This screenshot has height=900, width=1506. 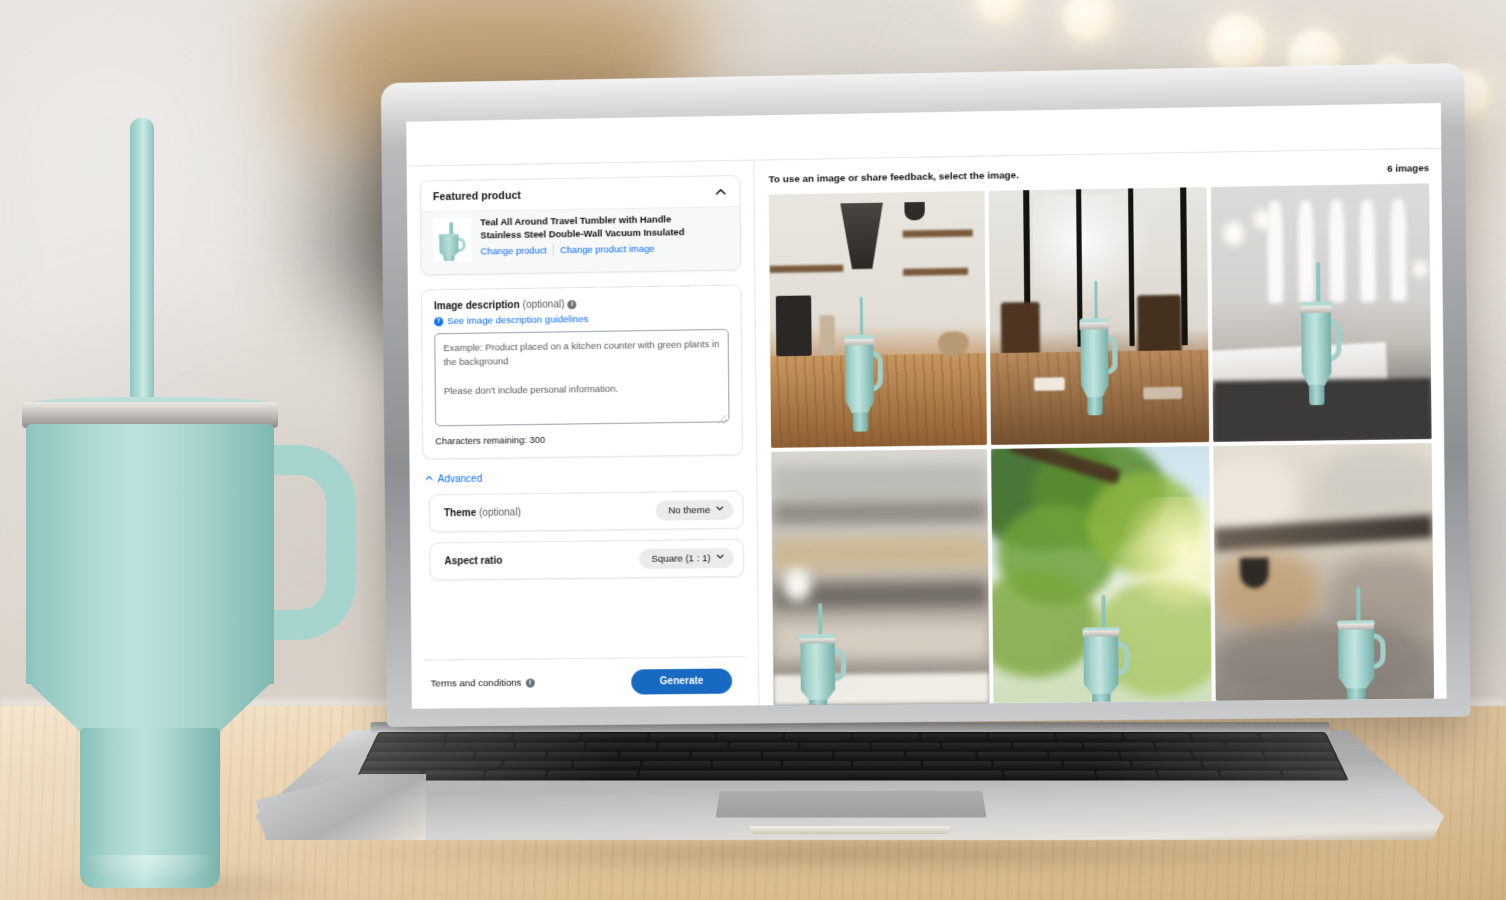 I want to click on laptop-drop-shadow, so click(x=855, y=855).